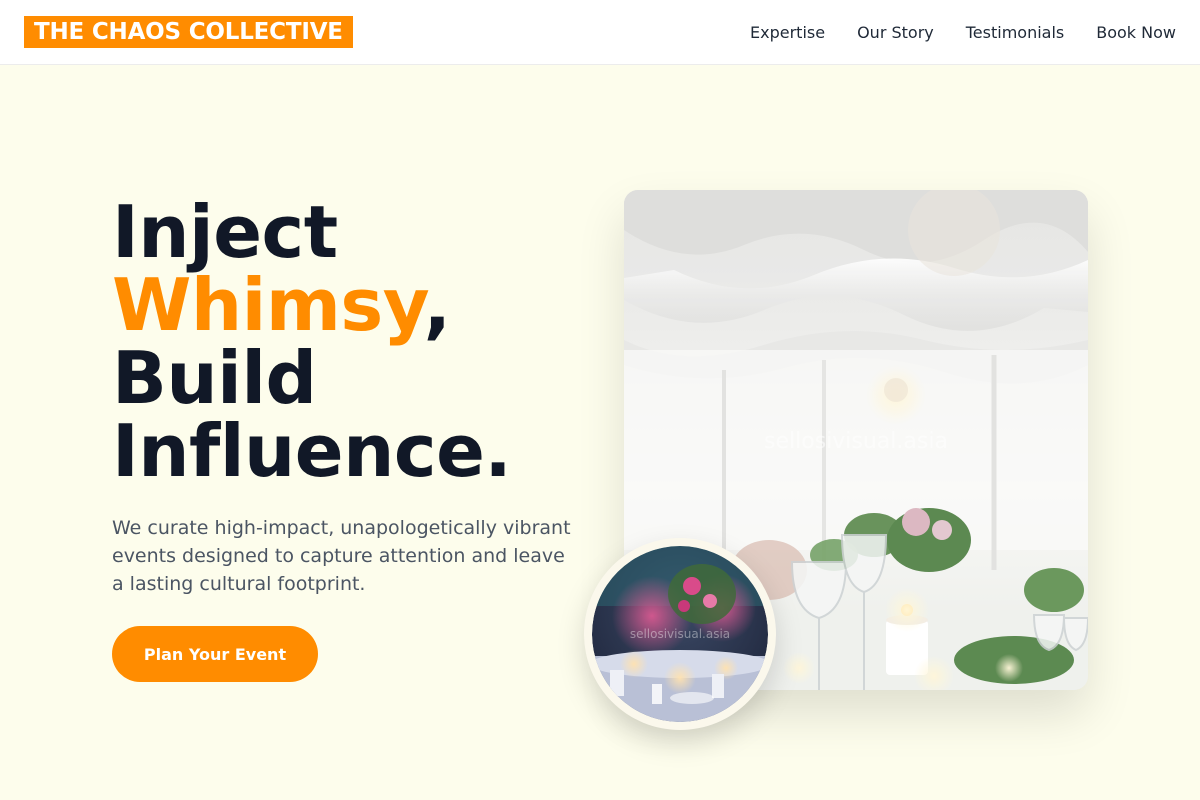 This screenshot has height=800, width=1200. Describe the element at coordinates (787, 32) in the screenshot. I see `nav-link-expertise: Expertise` at that location.